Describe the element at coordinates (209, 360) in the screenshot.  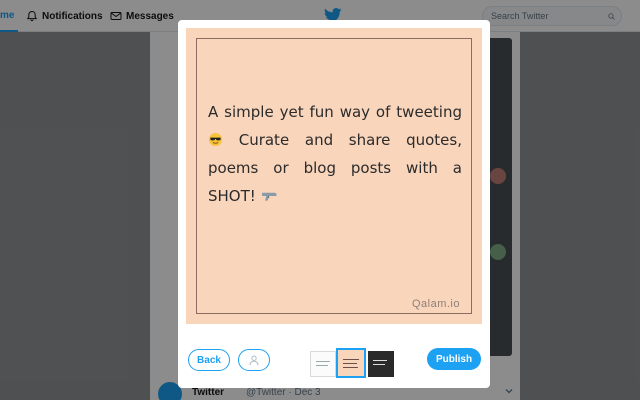
I see `back-button: Back` at that location.